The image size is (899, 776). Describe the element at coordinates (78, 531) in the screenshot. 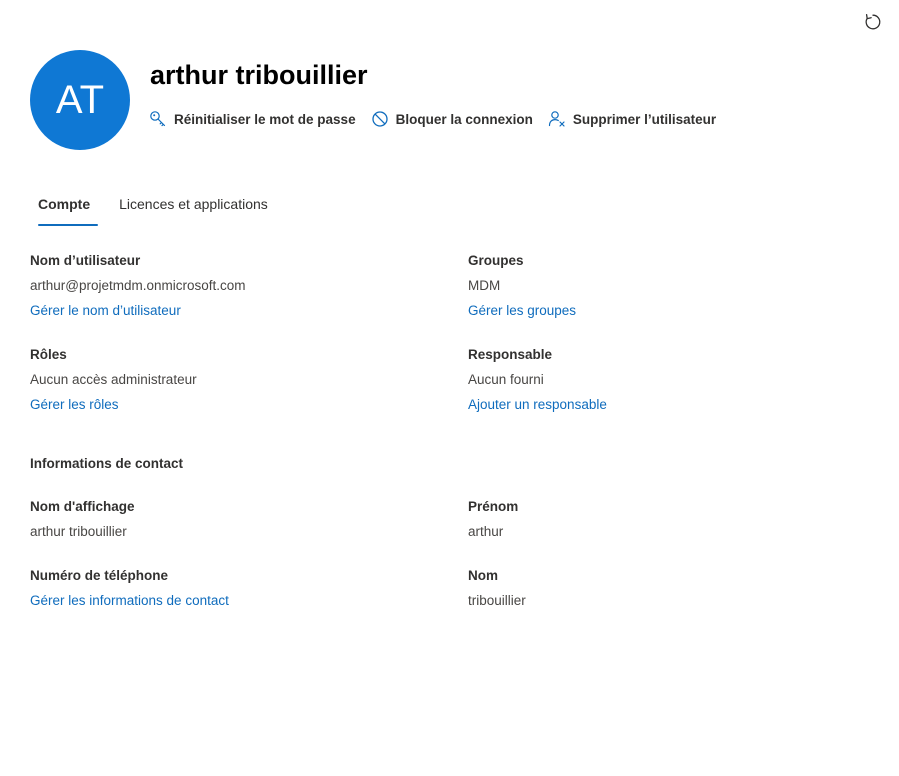

I see `display-name-value: arthur tribouillier` at that location.